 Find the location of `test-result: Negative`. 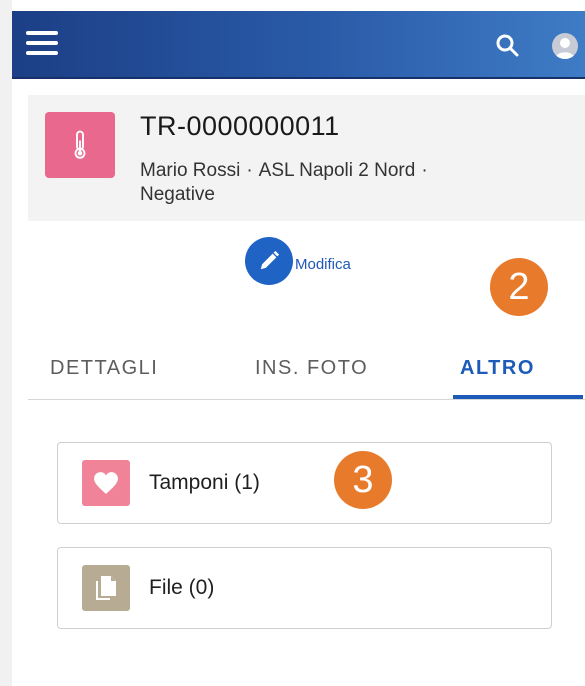

test-result: Negative is located at coordinates (177, 194).